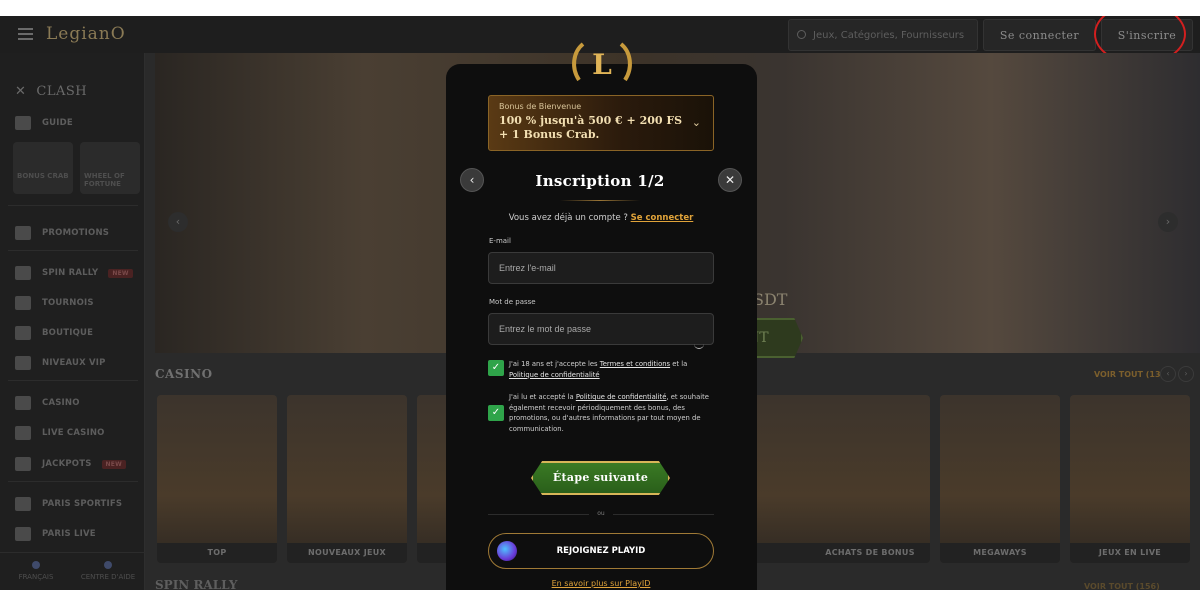 Image resolution: width=1200 pixels, height=590 pixels. I want to click on sidebar-item-label: PROMOTIONS, so click(76, 233).